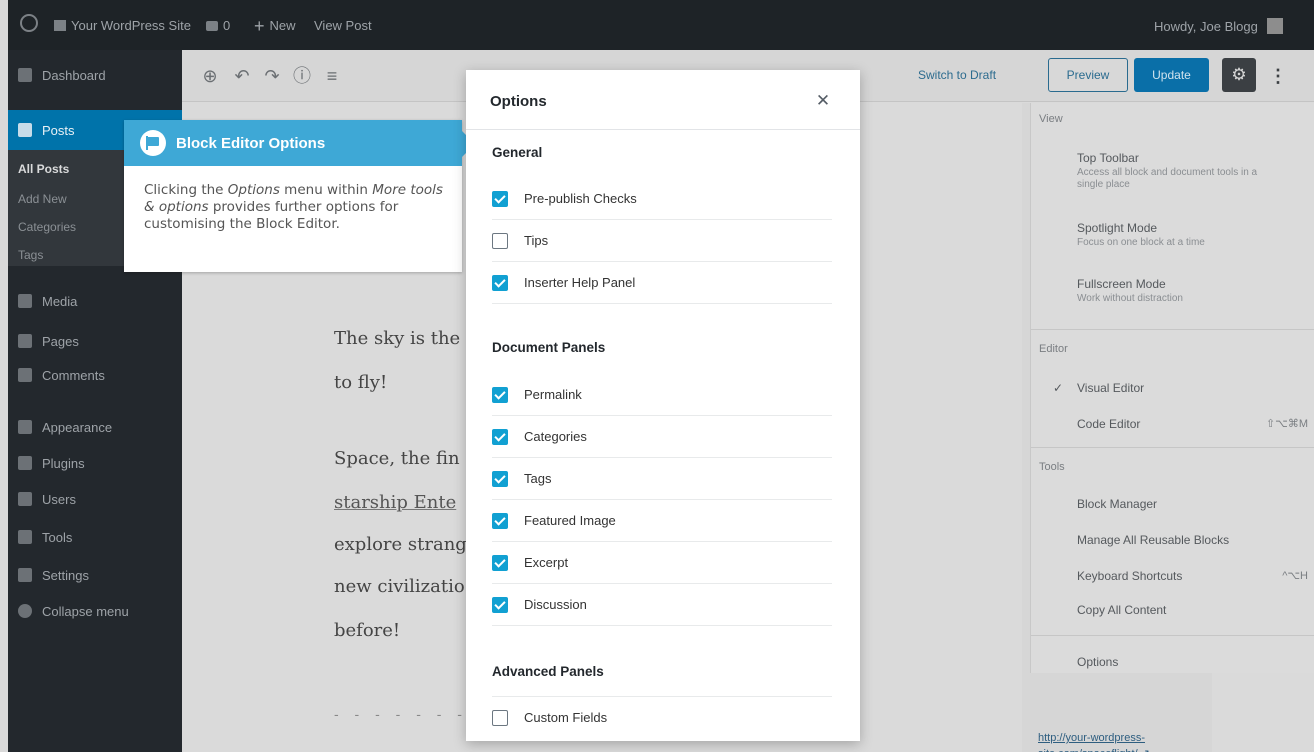 This screenshot has width=1314, height=752. I want to click on post-paragraph-line: to fly!, so click(360, 382).